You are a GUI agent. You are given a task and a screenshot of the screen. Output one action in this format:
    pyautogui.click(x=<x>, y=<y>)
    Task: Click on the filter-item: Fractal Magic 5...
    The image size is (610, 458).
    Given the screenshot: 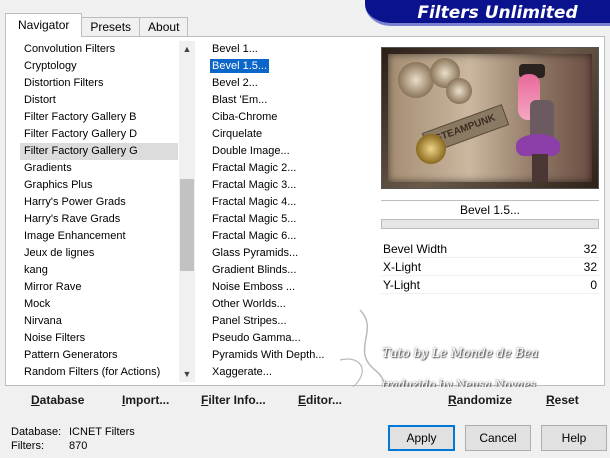 What is the action you would take?
    pyautogui.click(x=293, y=219)
    